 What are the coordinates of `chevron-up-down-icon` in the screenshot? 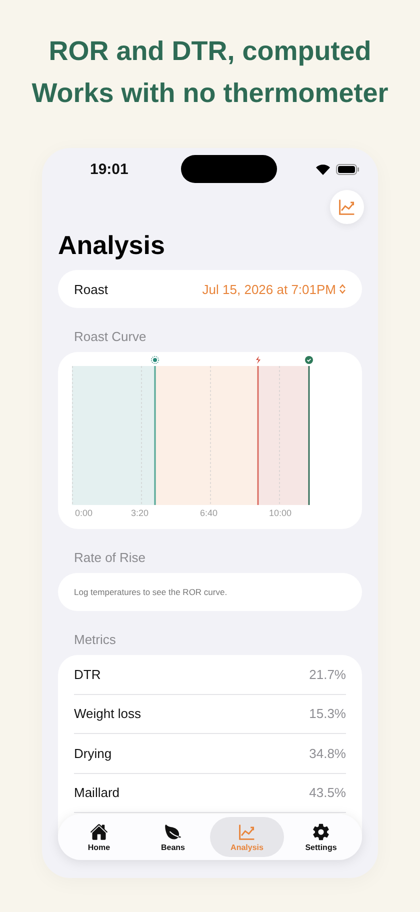 It's located at (342, 289).